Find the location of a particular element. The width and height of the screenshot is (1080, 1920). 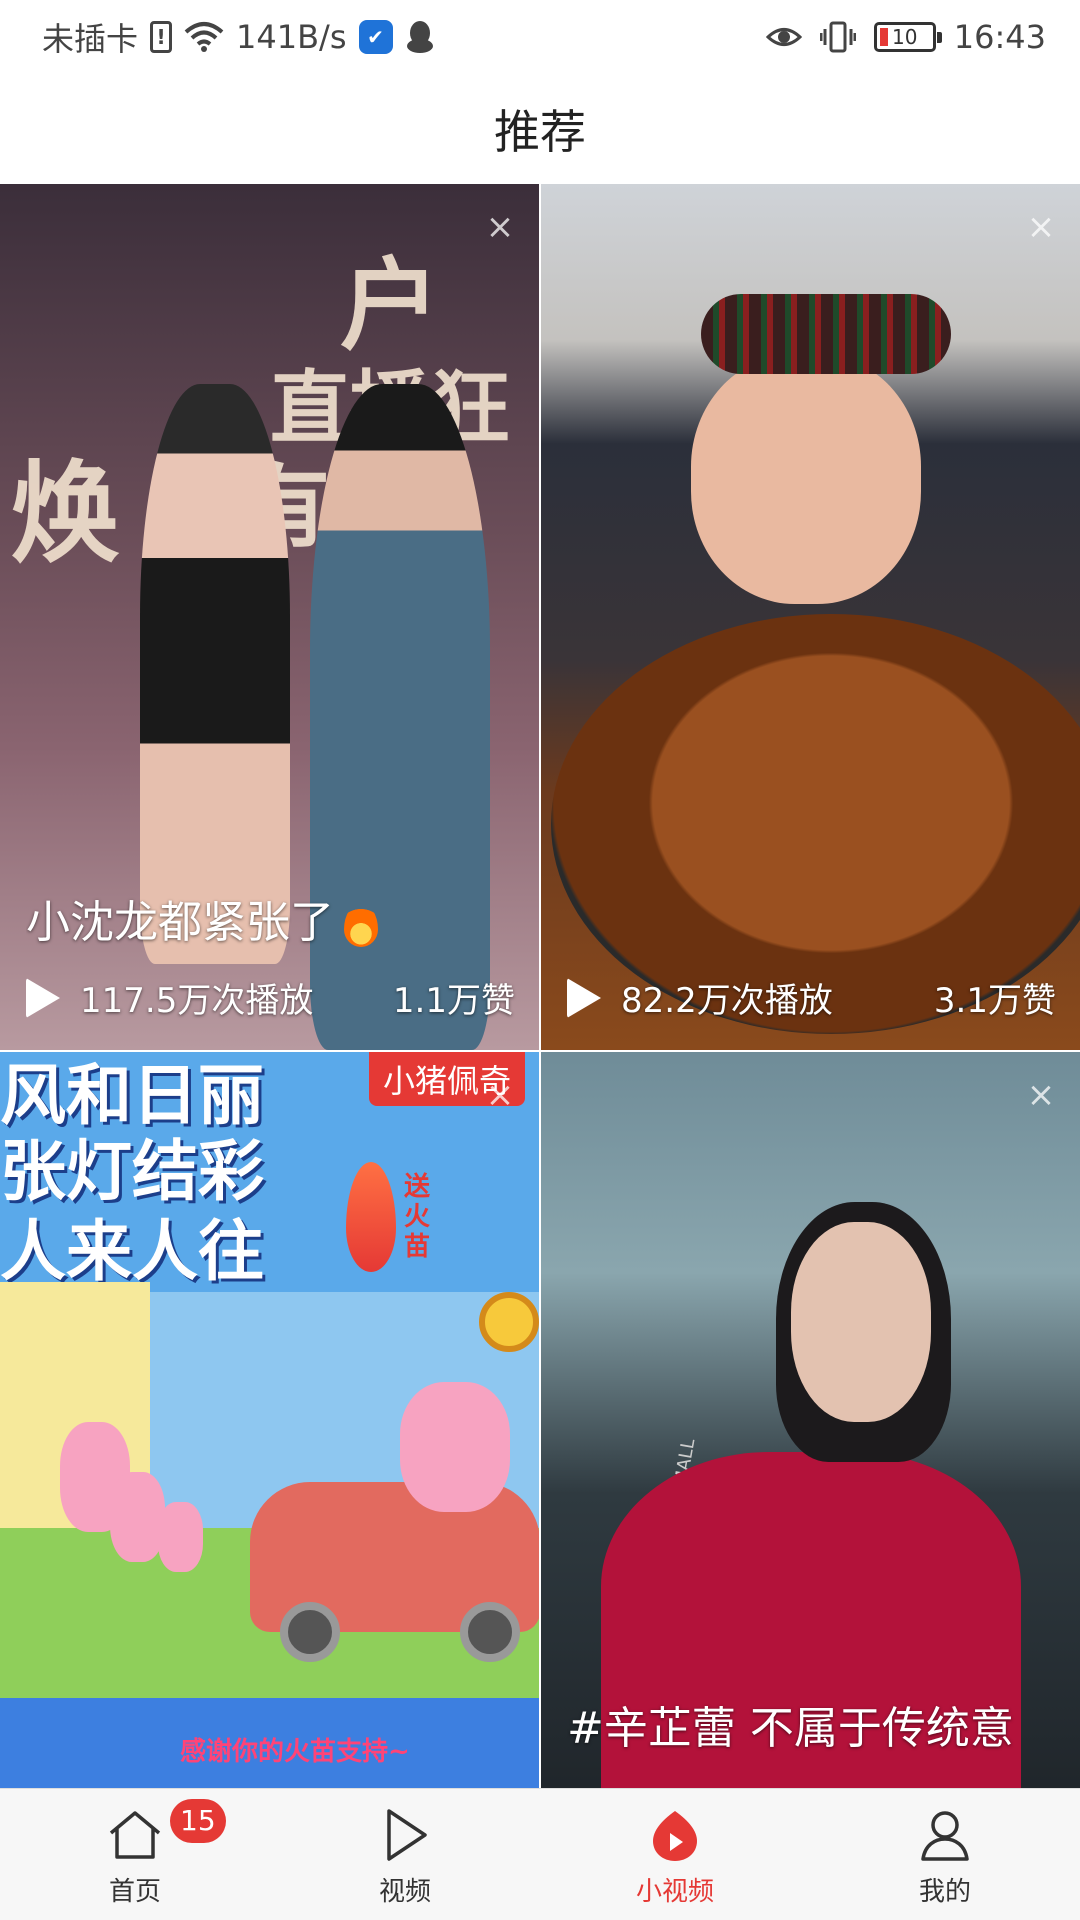

thumbnail-headband is located at coordinates (826, 334).